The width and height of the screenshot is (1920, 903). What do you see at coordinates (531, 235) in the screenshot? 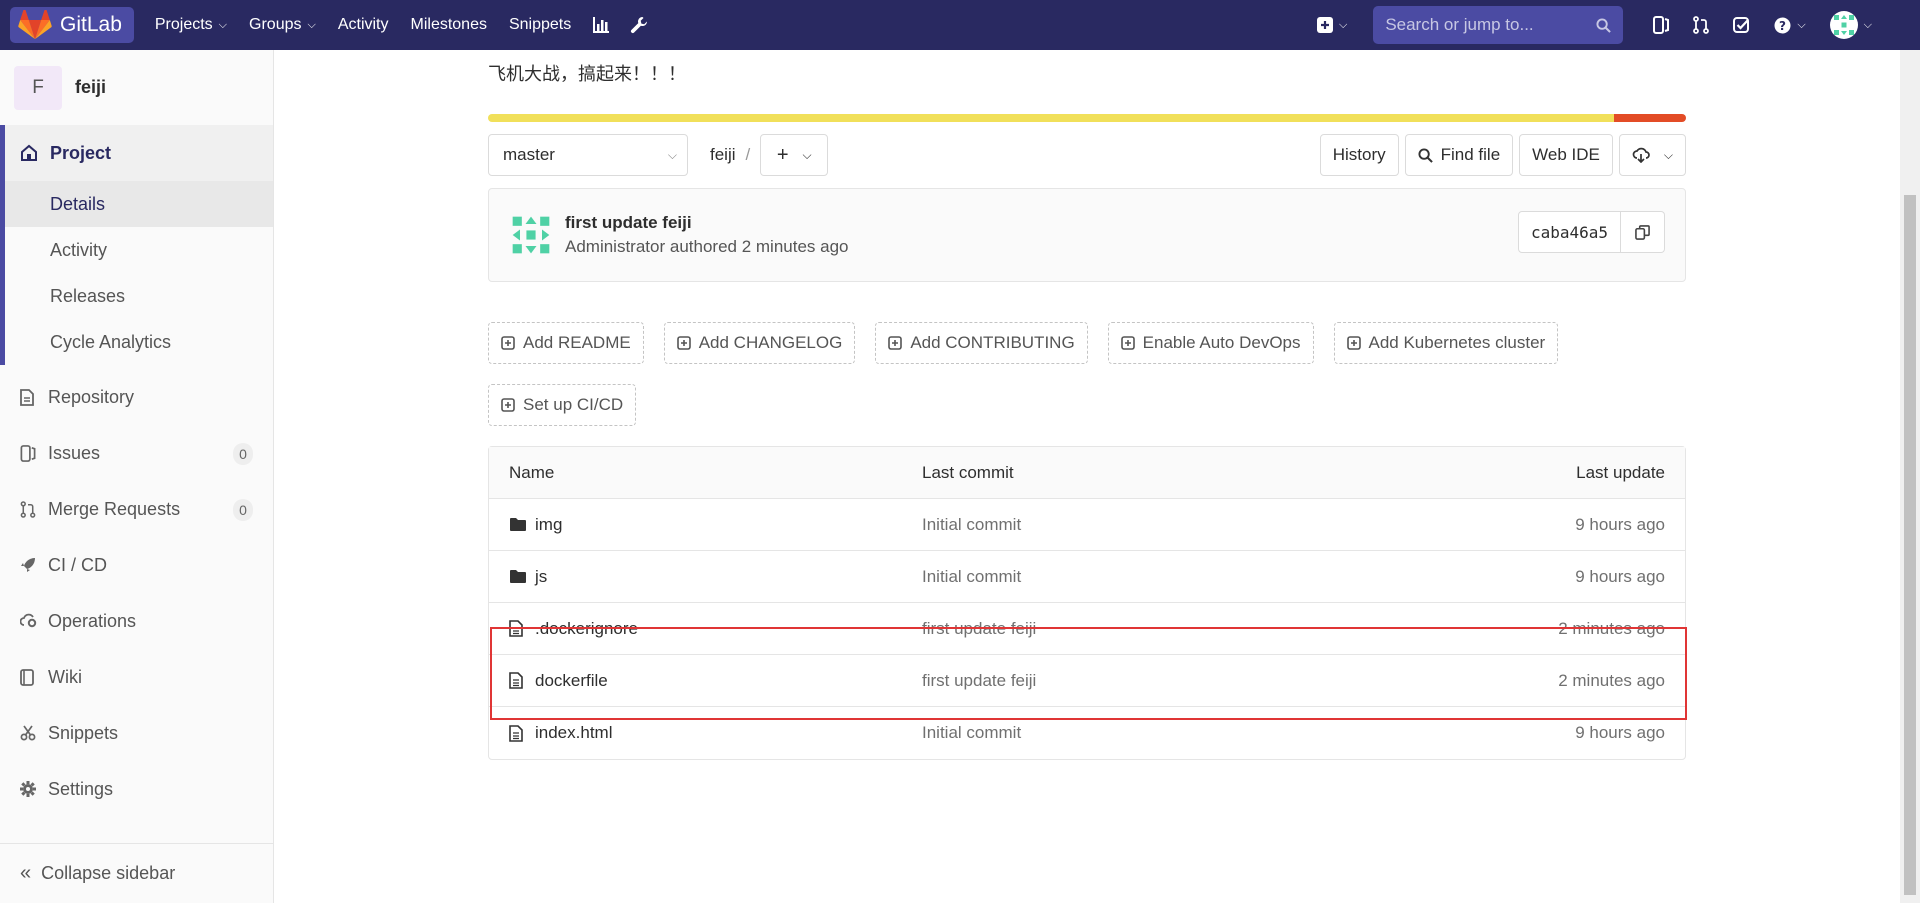
I see `author-avatar` at bounding box center [531, 235].